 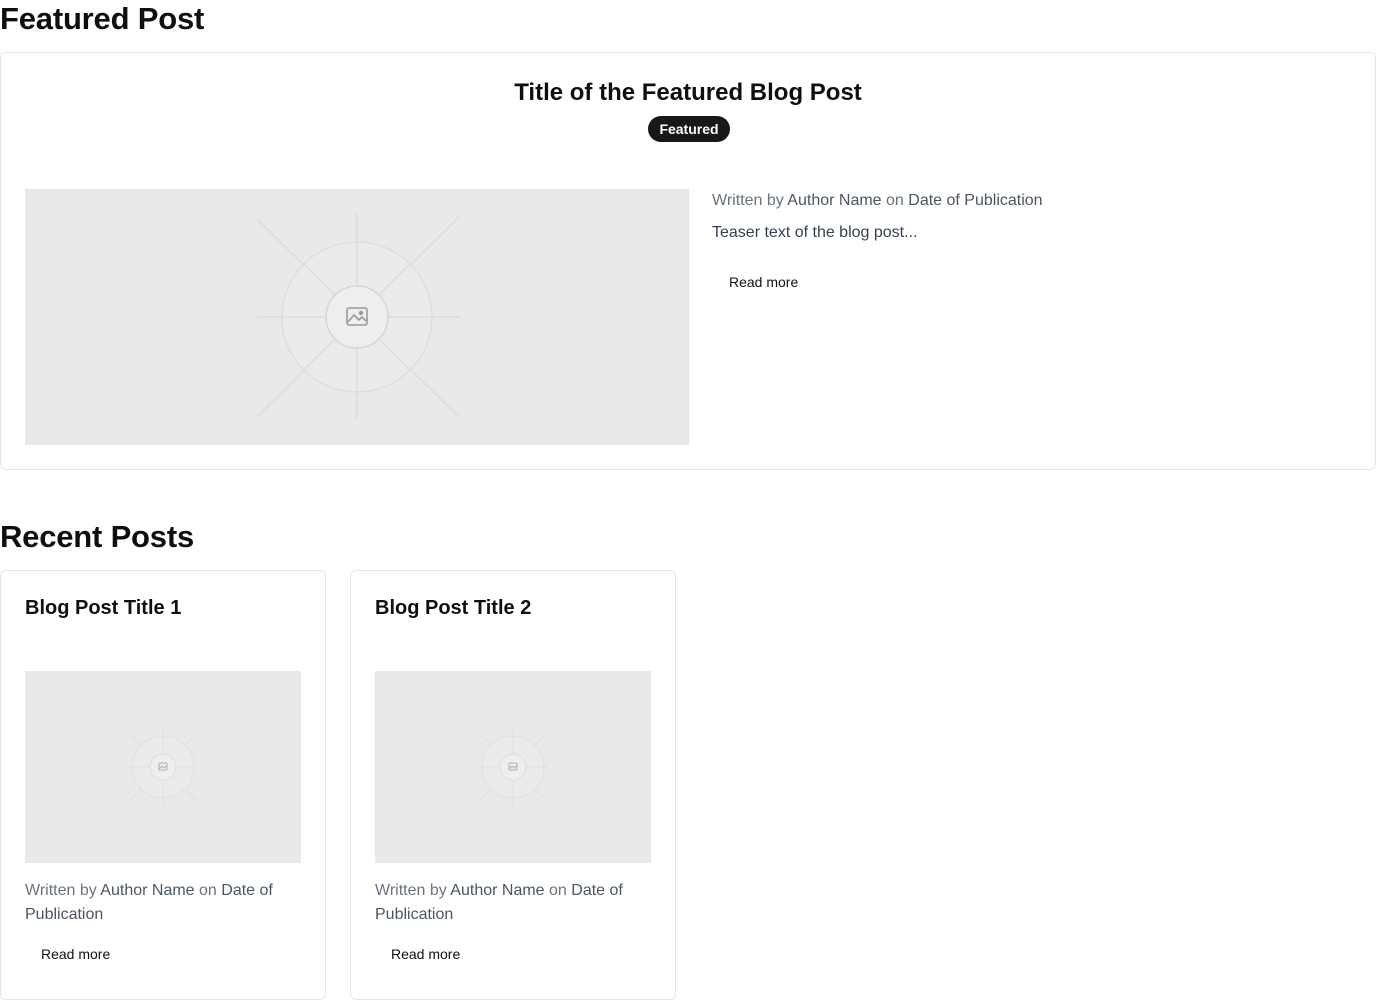 I want to click on recent-post-card: Blog Post Title 1 Written by Author Name, so click(x=163, y=785).